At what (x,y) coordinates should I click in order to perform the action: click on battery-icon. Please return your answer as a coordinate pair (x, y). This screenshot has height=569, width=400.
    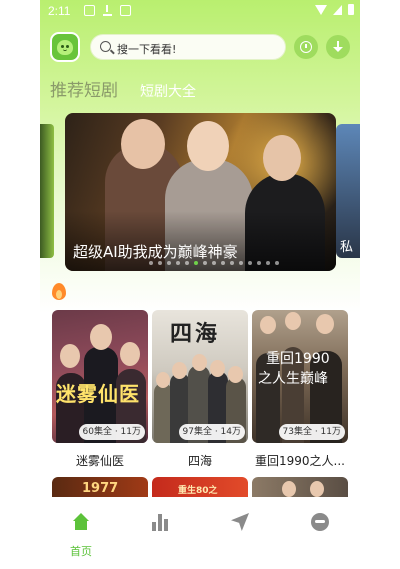
    Looking at the image, I should click on (351, 9).